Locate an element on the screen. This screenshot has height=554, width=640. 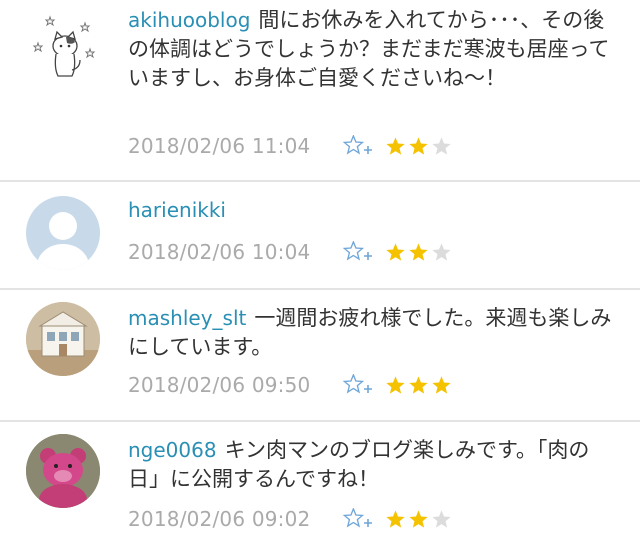
cat-illustration-icon is located at coordinates (64, 46).